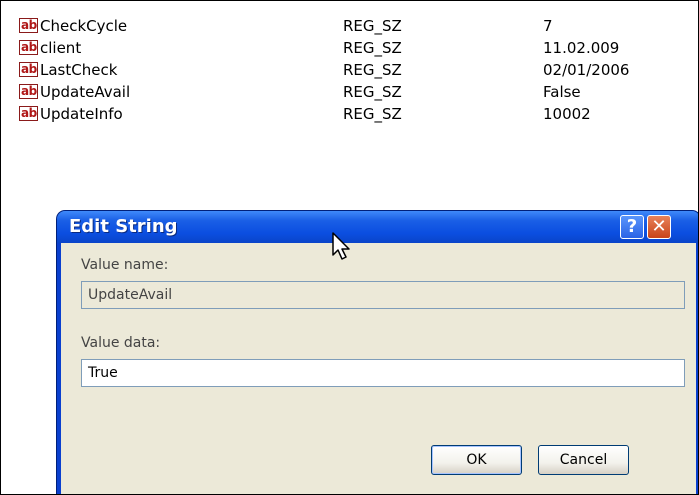  What do you see at coordinates (121, 343) in the screenshot?
I see `value-data-label: Value data:` at bounding box center [121, 343].